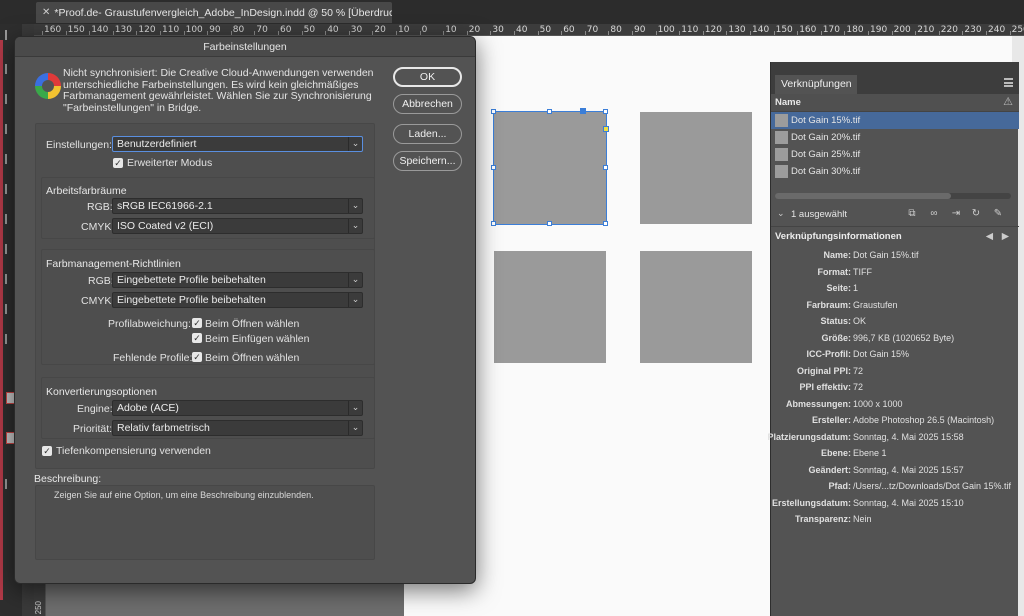  Describe the element at coordinates (863, 196) in the screenshot. I see `scrollbar-thumb` at that location.